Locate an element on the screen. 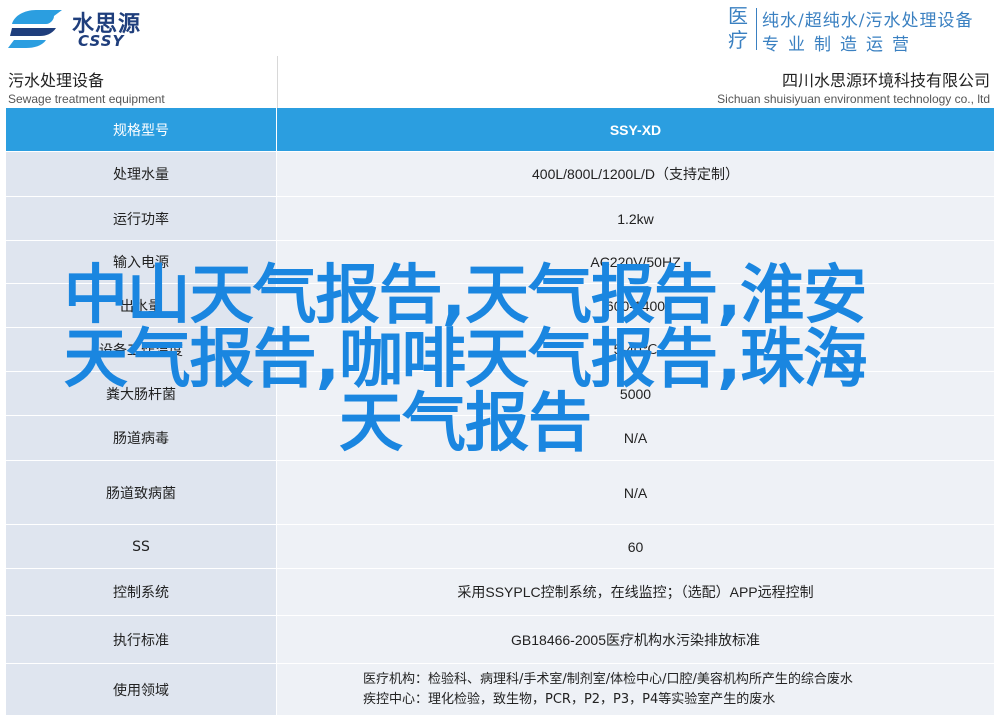  site-header: 水思源 CSSY 医疗 纯水/超纯水/污水处理设备 专业制造运营 is located at coordinates (500, 28).